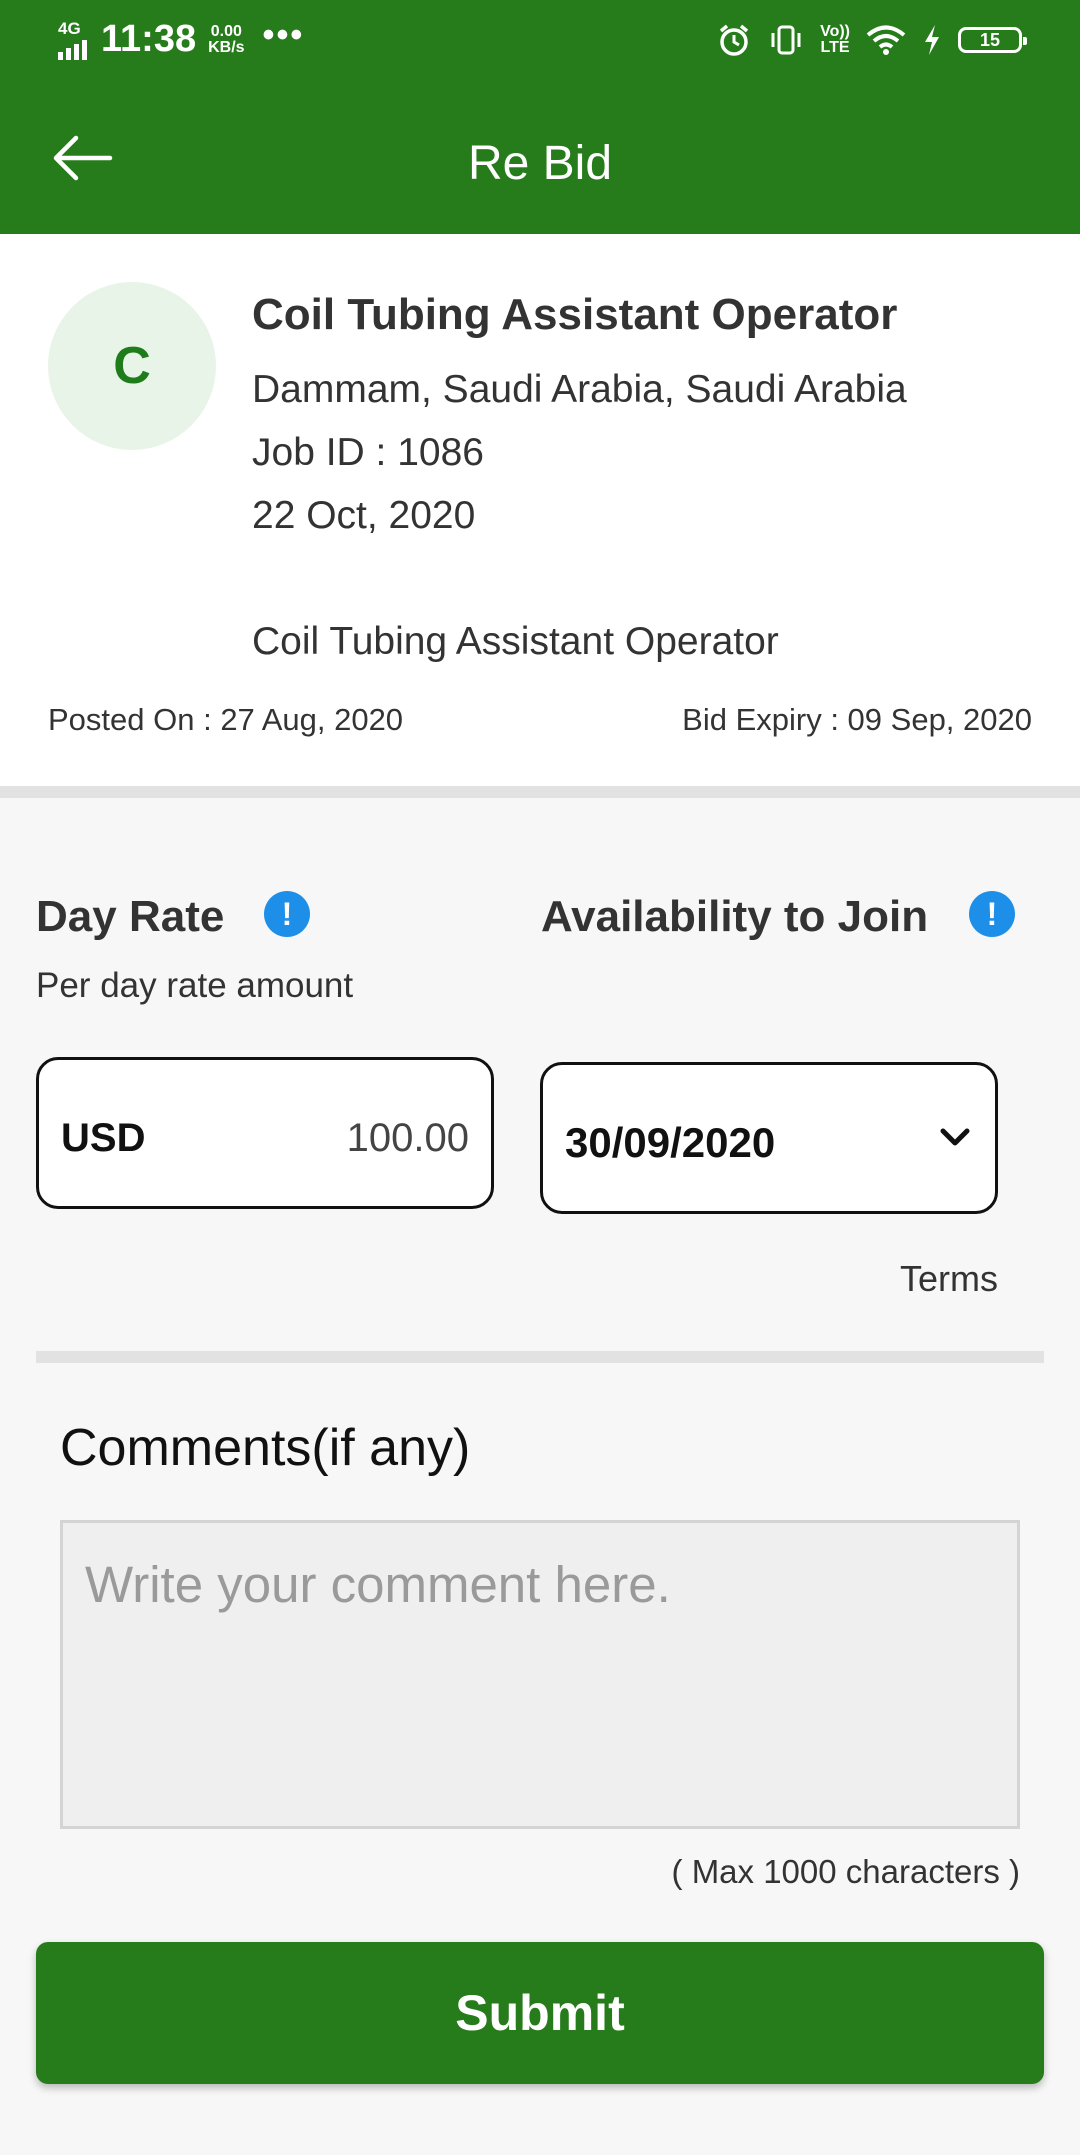 This screenshot has height=2155, width=1080. I want to click on job-date: 22 Oct, 2020, so click(364, 515).